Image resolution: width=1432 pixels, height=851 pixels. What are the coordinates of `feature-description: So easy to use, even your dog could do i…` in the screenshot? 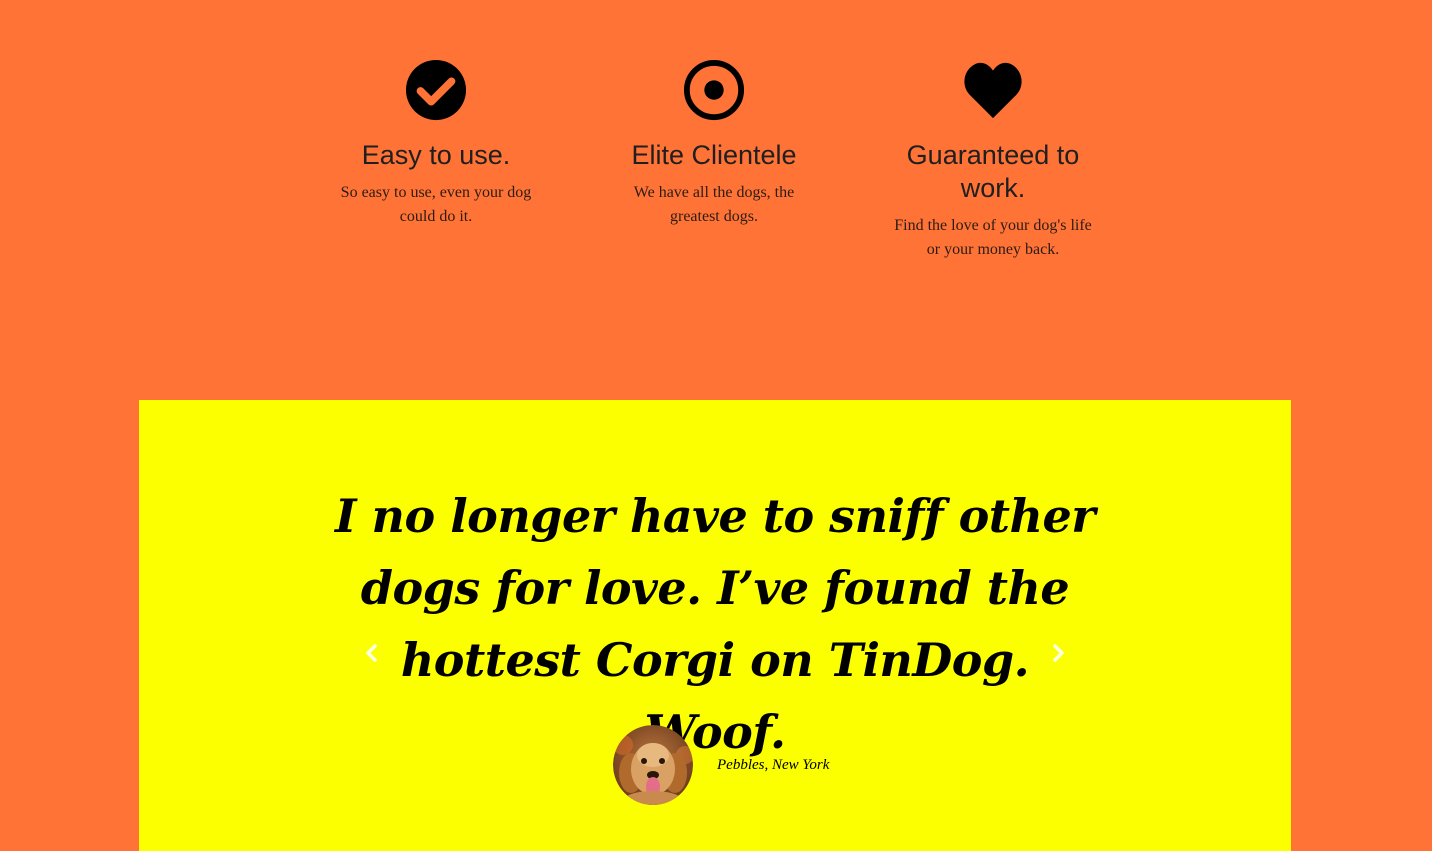 It's located at (436, 204).